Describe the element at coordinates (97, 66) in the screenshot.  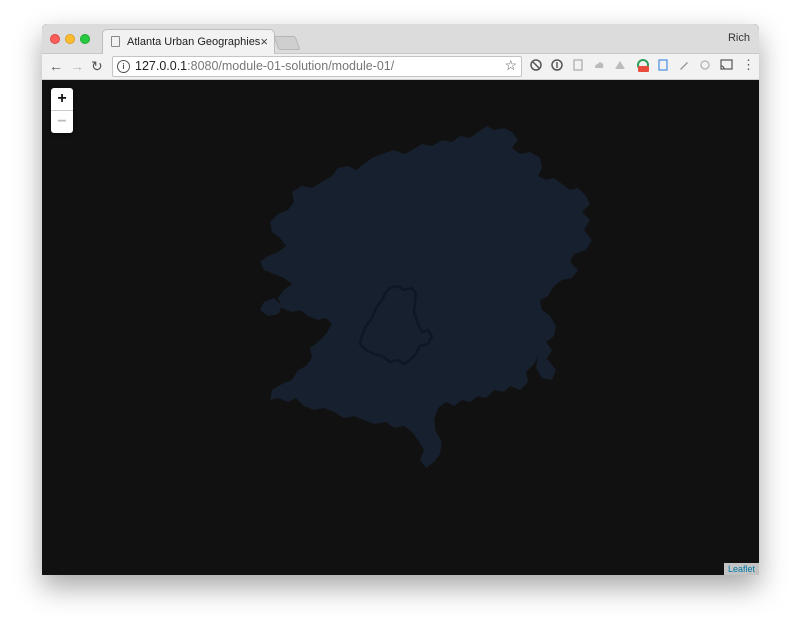
I see `reload-icon: ↻` at that location.